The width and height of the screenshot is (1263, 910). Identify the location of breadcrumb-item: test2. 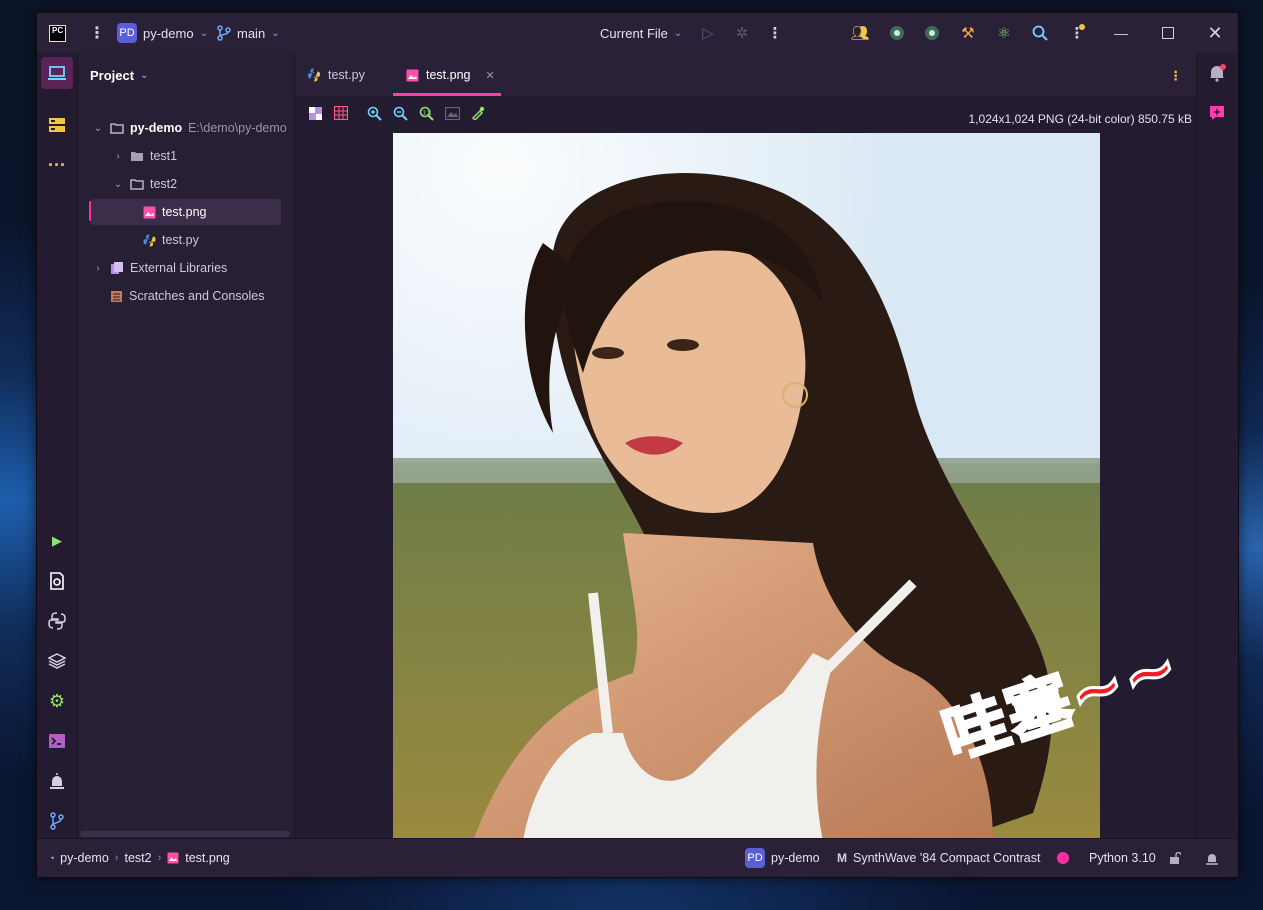
(137, 858).